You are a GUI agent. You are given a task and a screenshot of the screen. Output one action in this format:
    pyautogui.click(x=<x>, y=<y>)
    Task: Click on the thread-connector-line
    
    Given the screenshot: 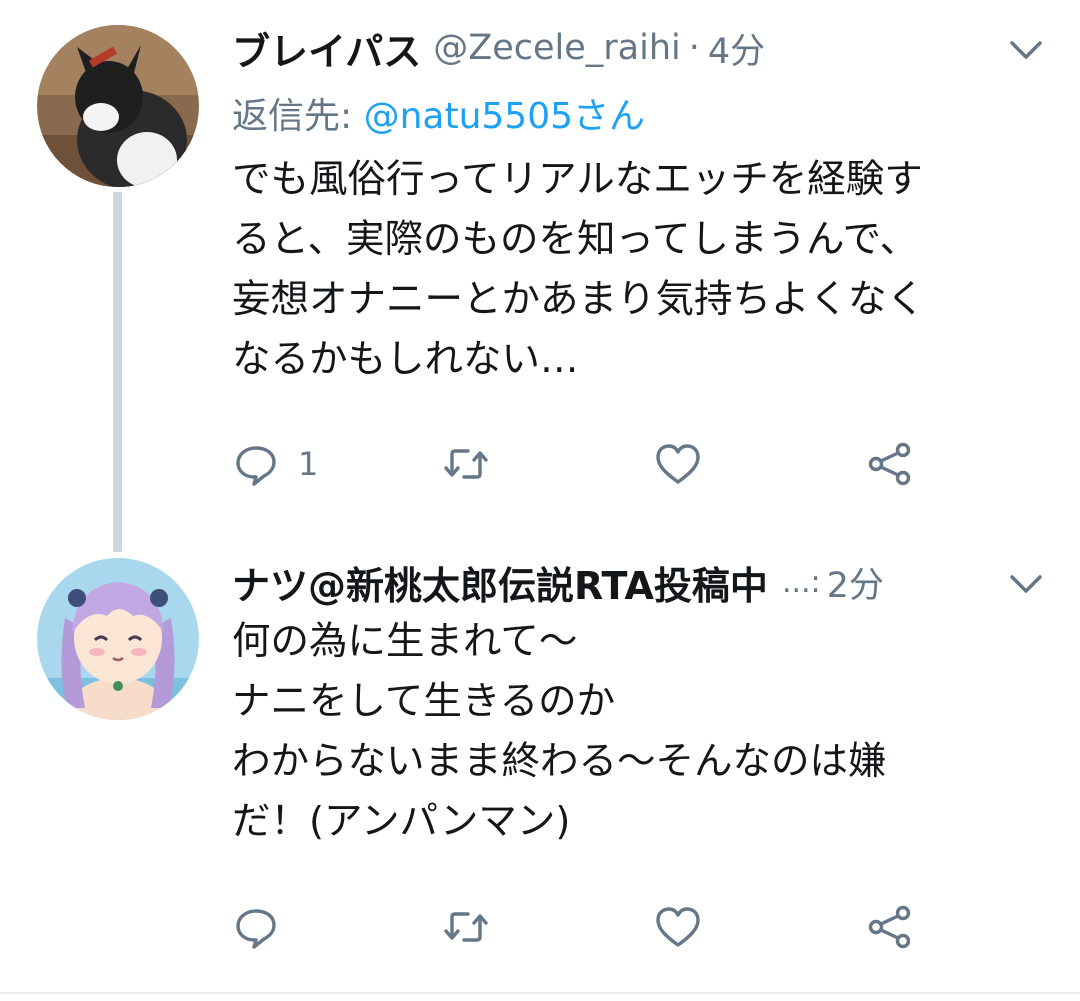 What is the action you would take?
    pyautogui.click(x=117, y=372)
    